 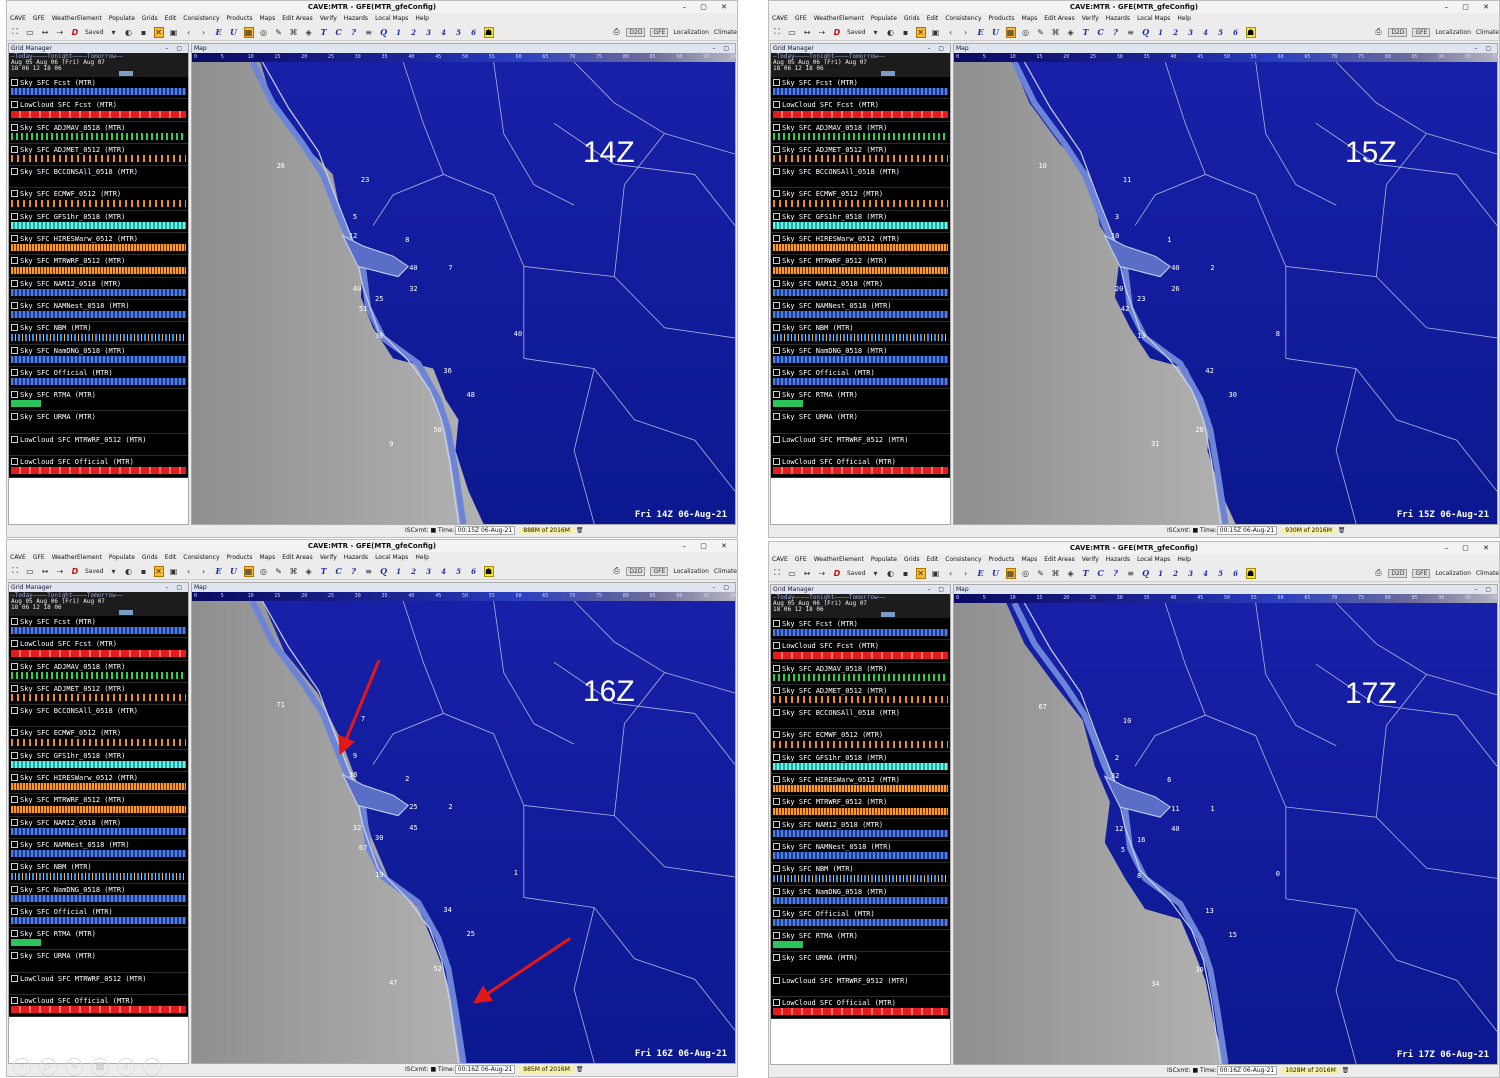 What do you see at coordinates (189, 571) in the screenshot?
I see `back-arrow-icon: ‹` at bounding box center [189, 571].